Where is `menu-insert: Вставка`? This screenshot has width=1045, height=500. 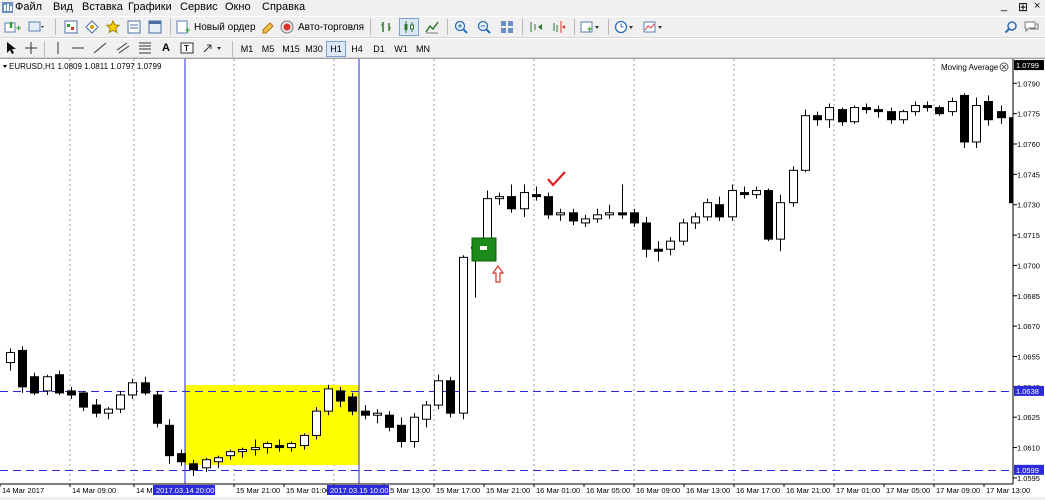 menu-insert: Вставка is located at coordinates (102, 7).